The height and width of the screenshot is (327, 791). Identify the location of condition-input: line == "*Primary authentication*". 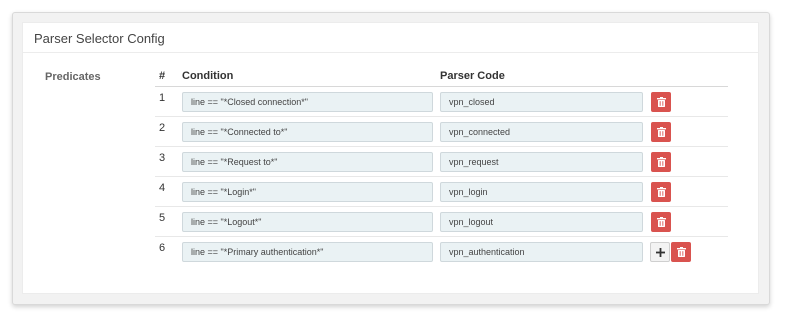
(307, 252).